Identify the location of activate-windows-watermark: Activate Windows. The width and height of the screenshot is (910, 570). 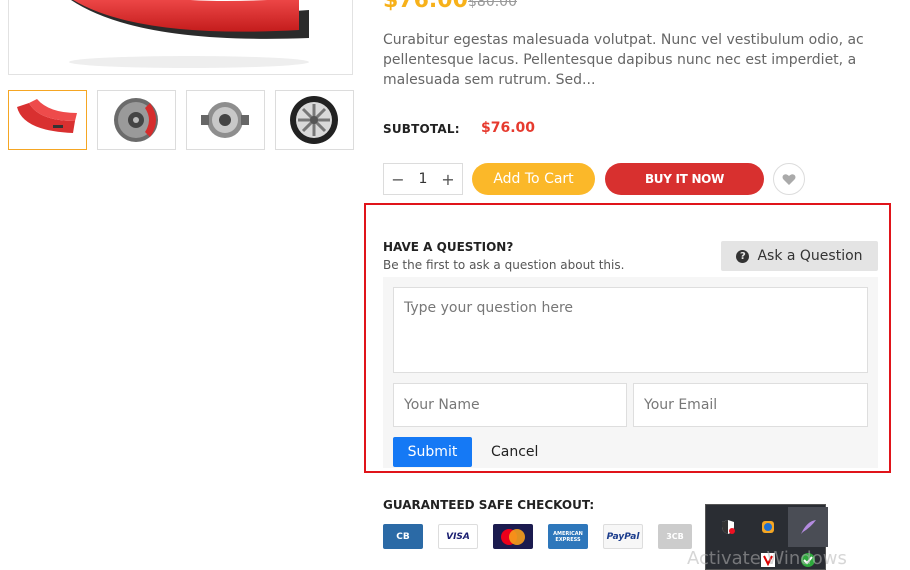
(767, 558).